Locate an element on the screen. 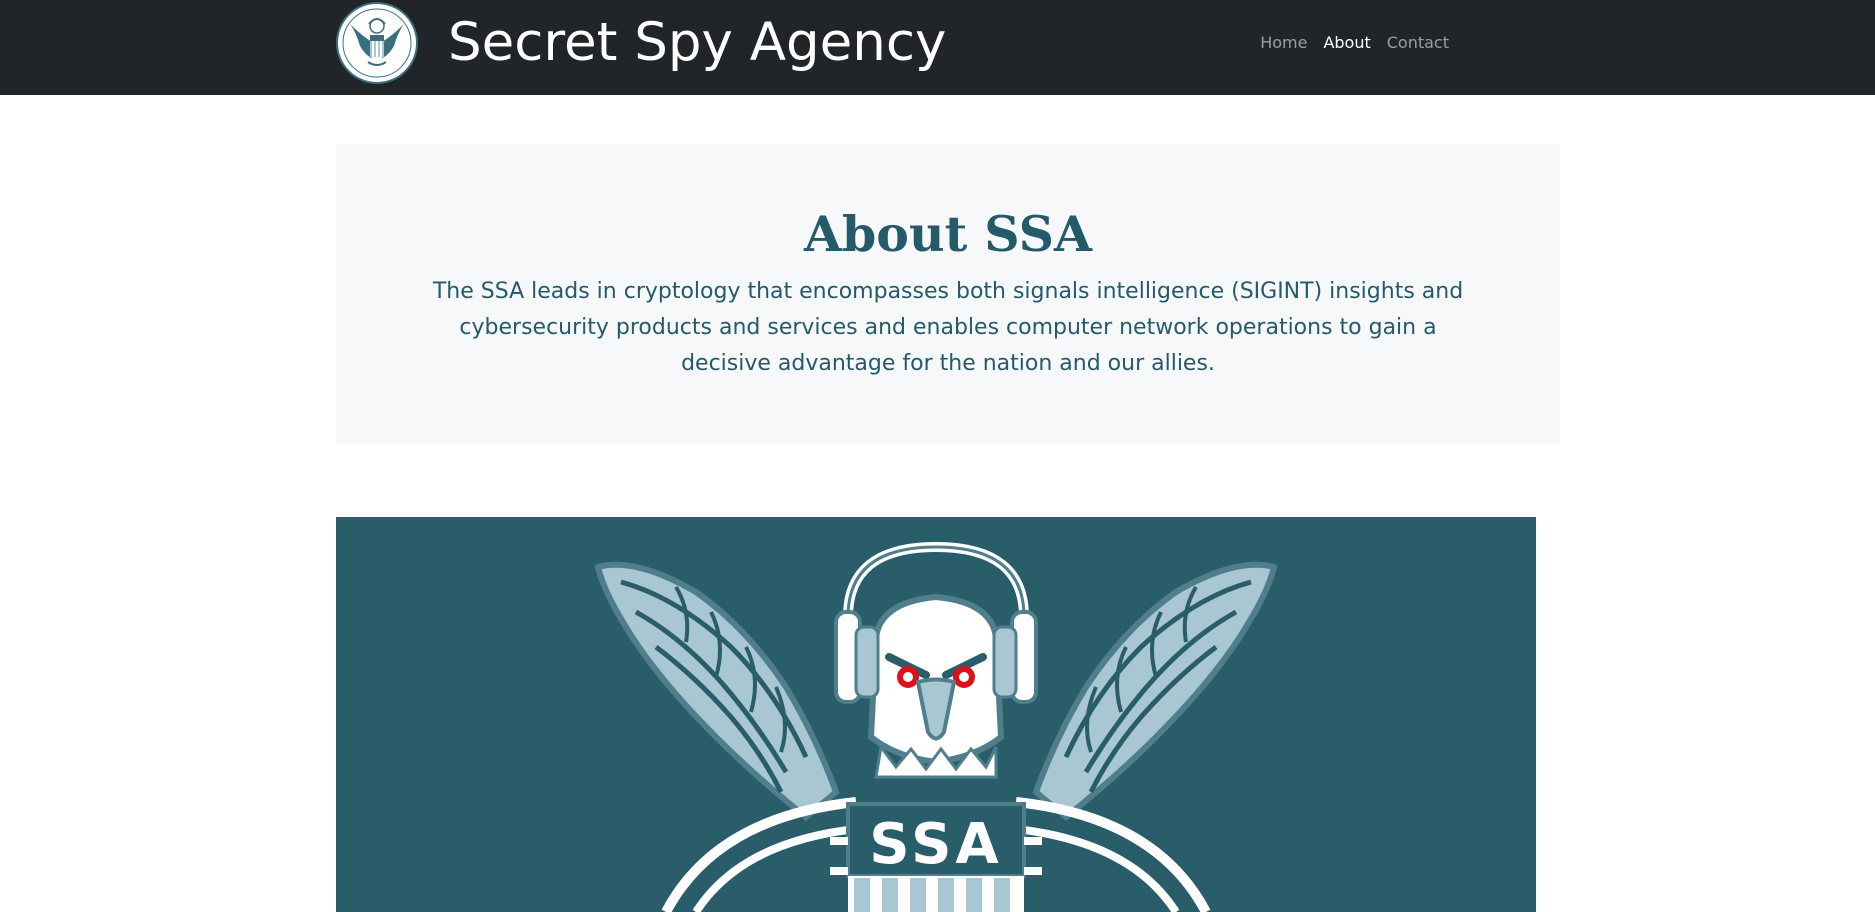  main-nav: Home About Contact is located at coordinates (1354, 43).